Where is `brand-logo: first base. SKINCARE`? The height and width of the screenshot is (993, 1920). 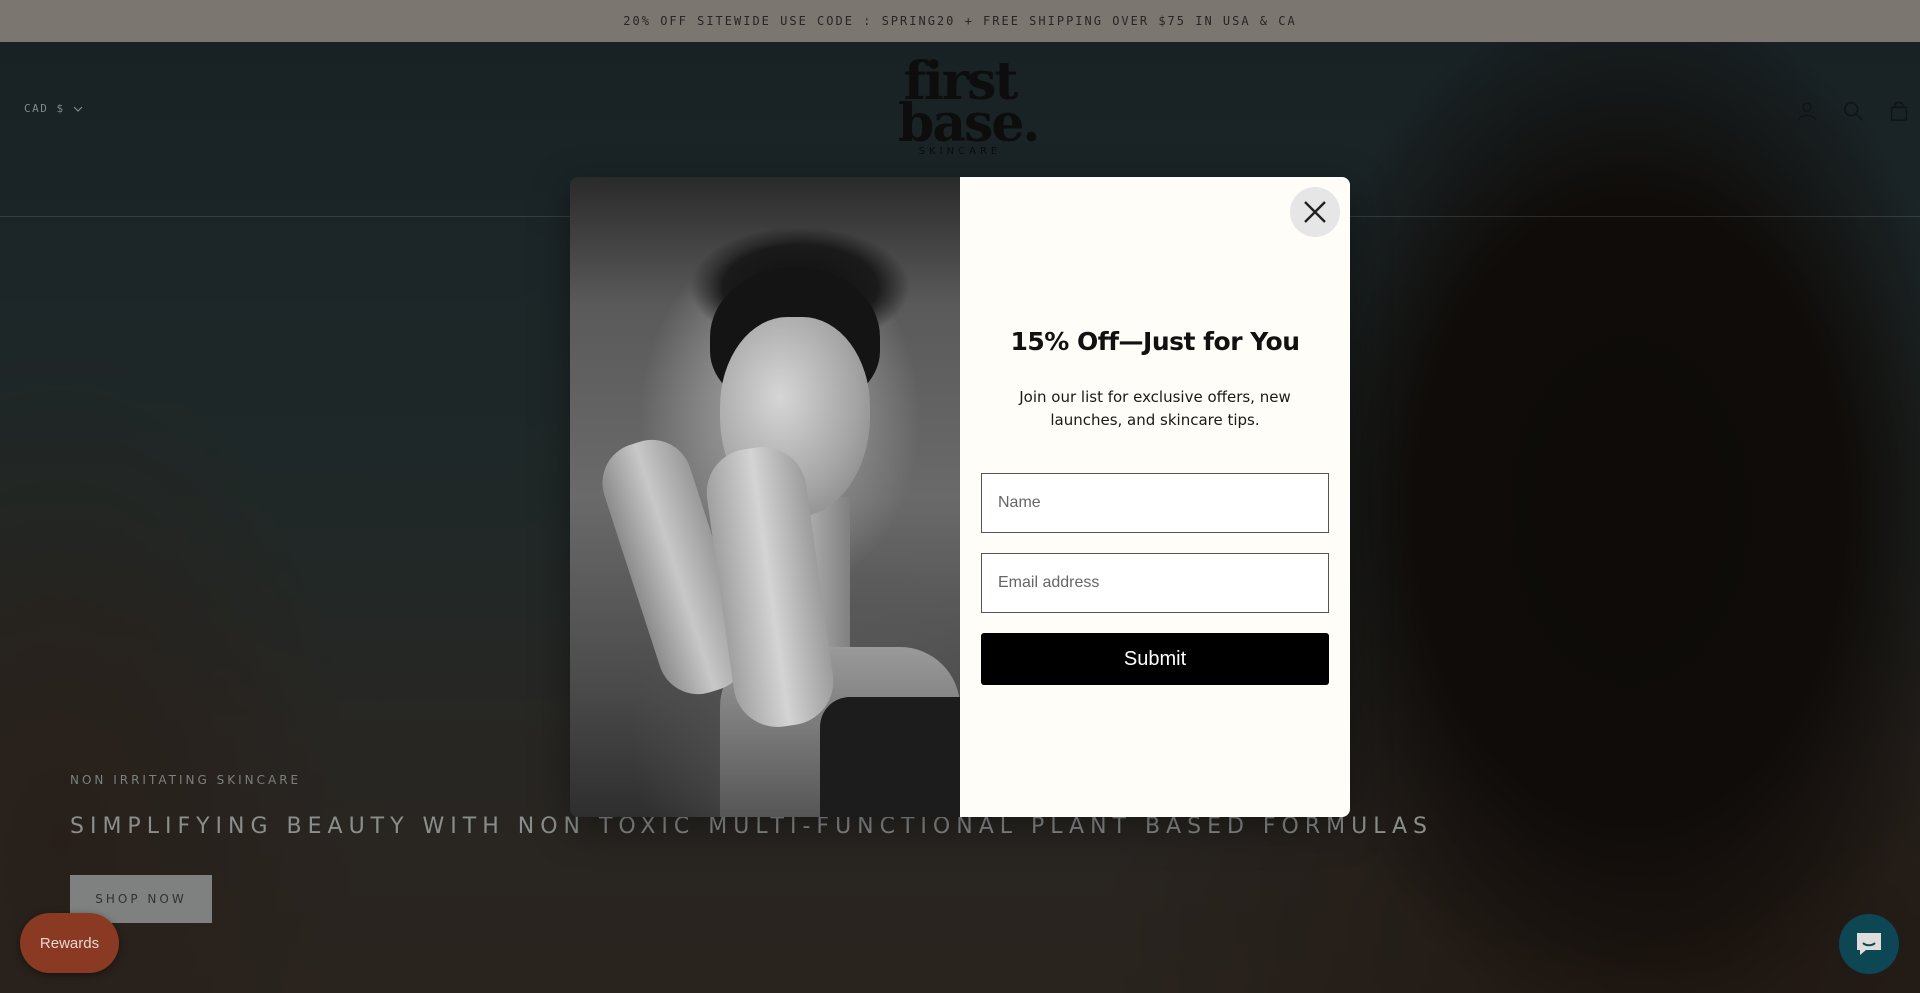 brand-logo: first base. SKINCARE is located at coordinates (969, 108).